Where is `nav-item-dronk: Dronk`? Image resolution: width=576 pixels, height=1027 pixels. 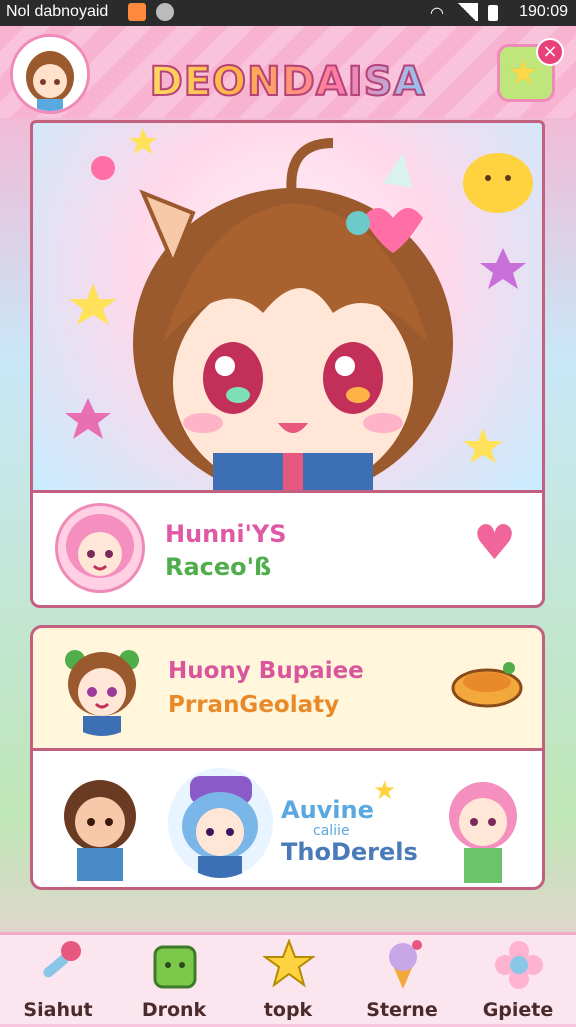 nav-item-dronk: Dronk is located at coordinates (174, 981).